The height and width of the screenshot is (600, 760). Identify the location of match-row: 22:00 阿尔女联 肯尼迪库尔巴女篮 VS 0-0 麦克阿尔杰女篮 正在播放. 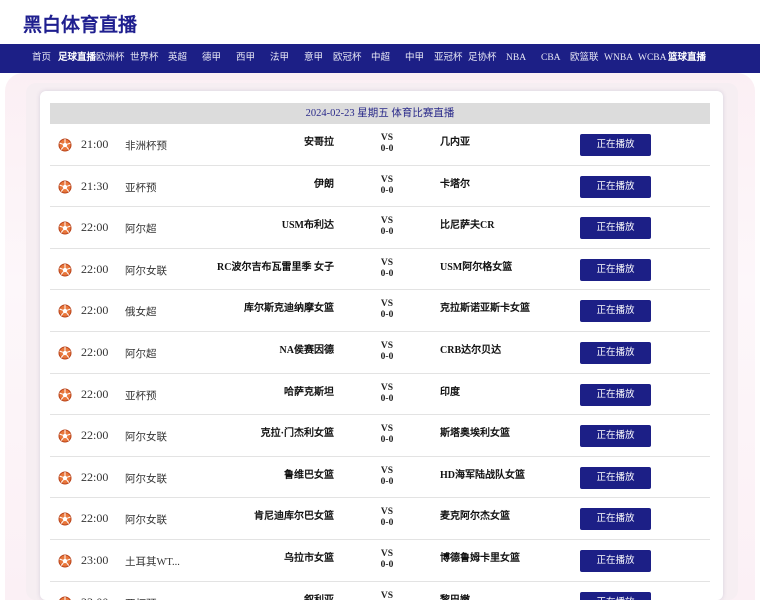
(380, 519).